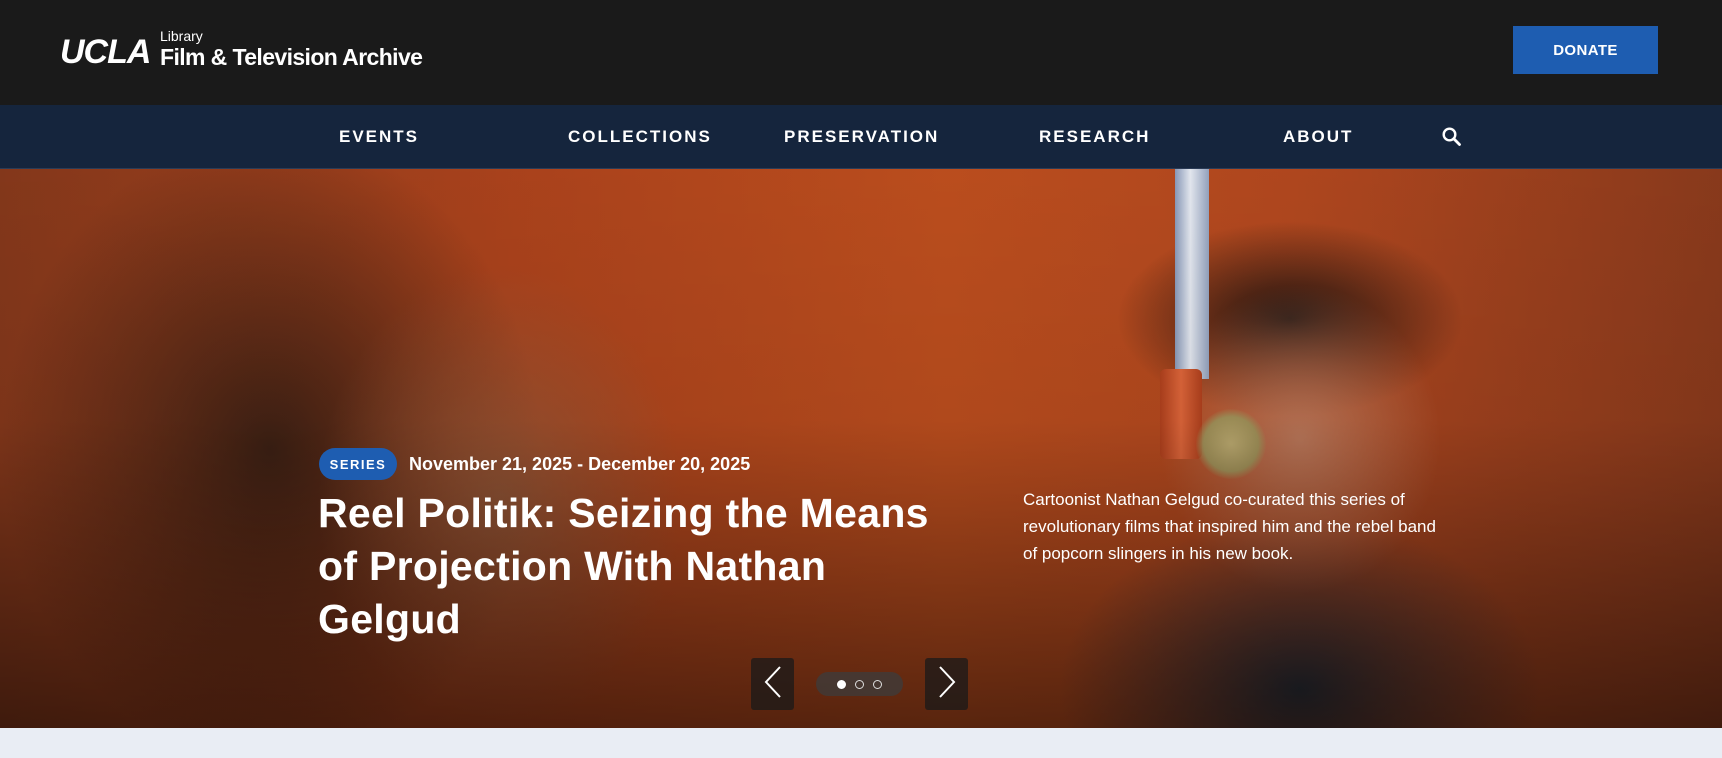 This screenshot has width=1722, height=758. Describe the element at coordinates (1094, 137) in the screenshot. I see `nav-item-research: RESEARCH` at that location.